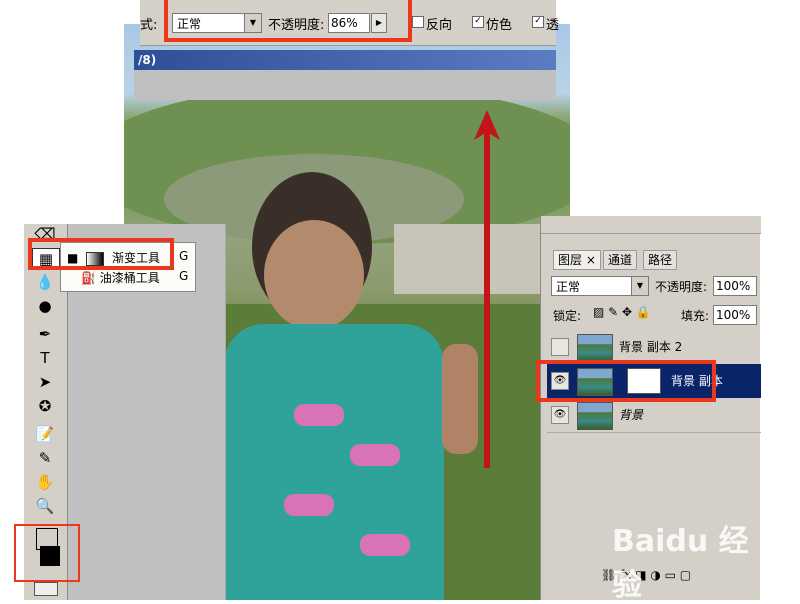  Describe the element at coordinates (45, 282) in the screenshot. I see `blur-tool-icon: 💧` at that location.